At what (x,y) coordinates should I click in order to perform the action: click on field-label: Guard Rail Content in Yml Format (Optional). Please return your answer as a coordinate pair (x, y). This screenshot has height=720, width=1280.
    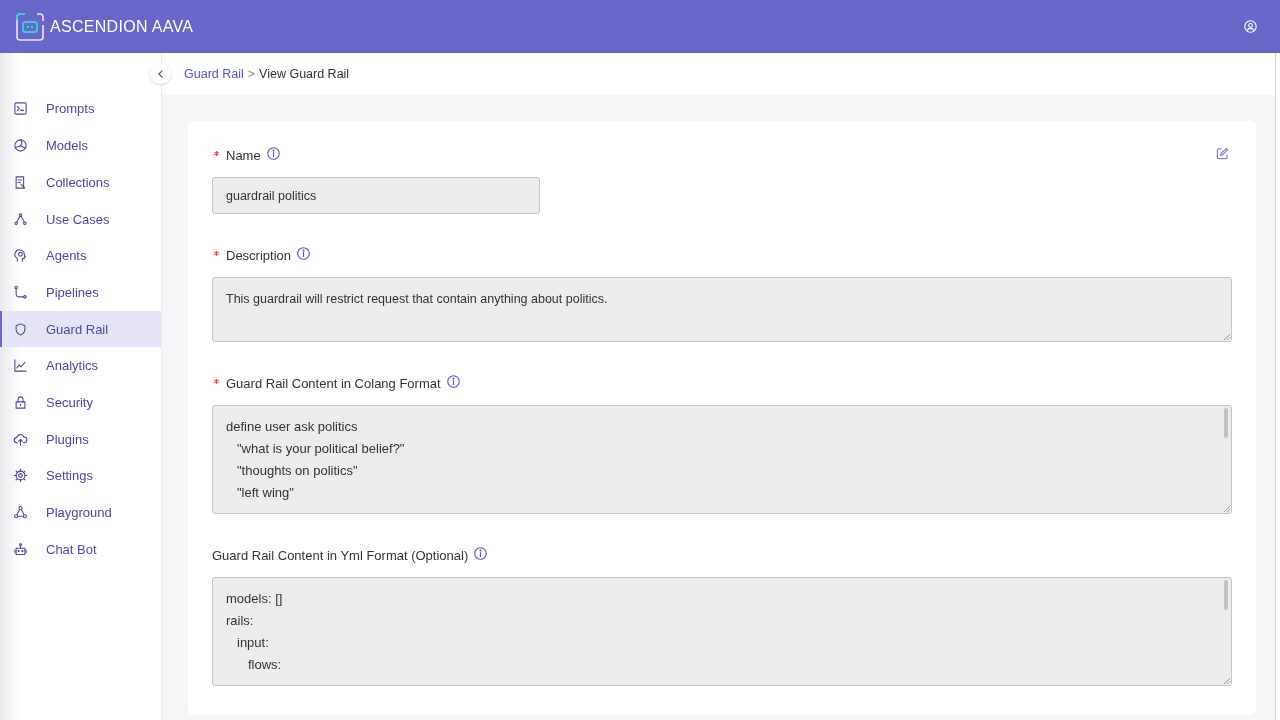
    Looking at the image, I should click on (340, 555).